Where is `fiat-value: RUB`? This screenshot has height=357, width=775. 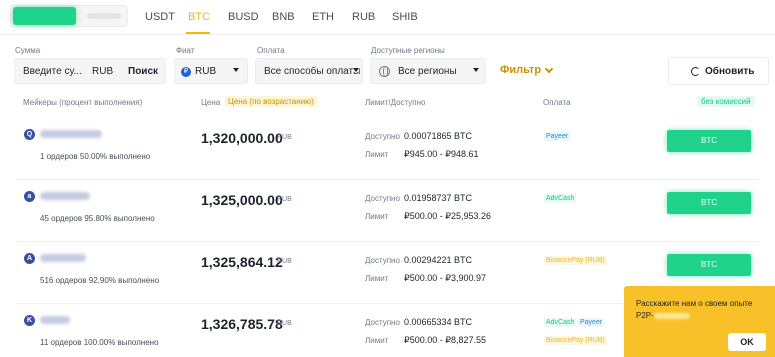
fiat-value: RUB is located at coordinates (206, 71).